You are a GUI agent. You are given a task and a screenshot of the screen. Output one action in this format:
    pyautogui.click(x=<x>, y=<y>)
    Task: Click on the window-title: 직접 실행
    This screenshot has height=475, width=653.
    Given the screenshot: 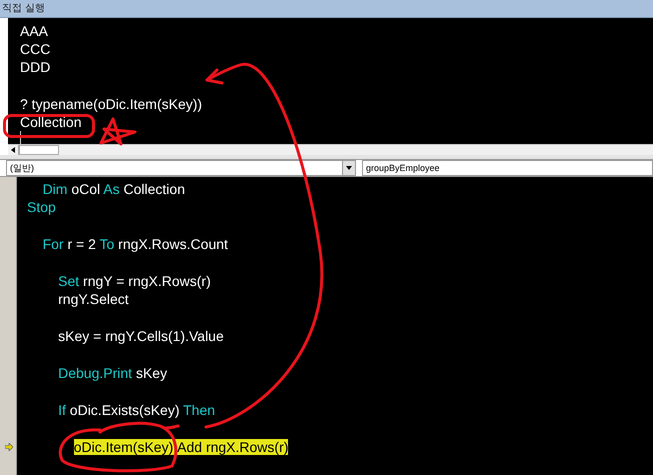 What is the action you would take?
    pyautogui.click(x=23, y=9)
    